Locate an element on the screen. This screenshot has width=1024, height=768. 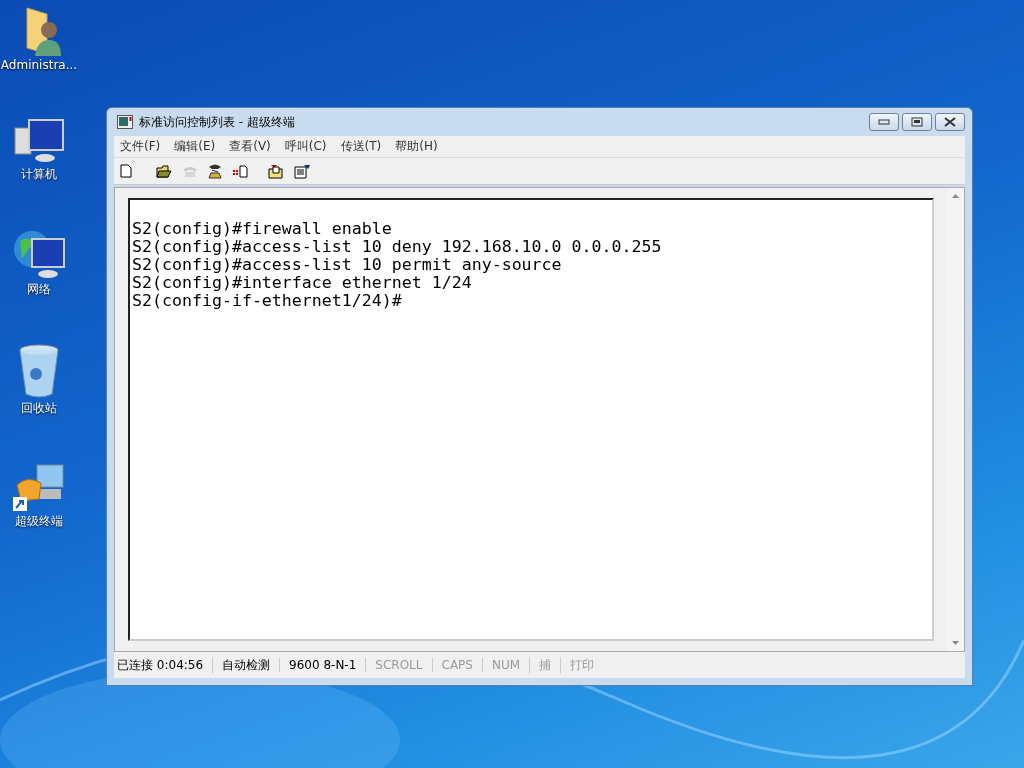
scroll-down-icon is located at coordinates (955, 643).